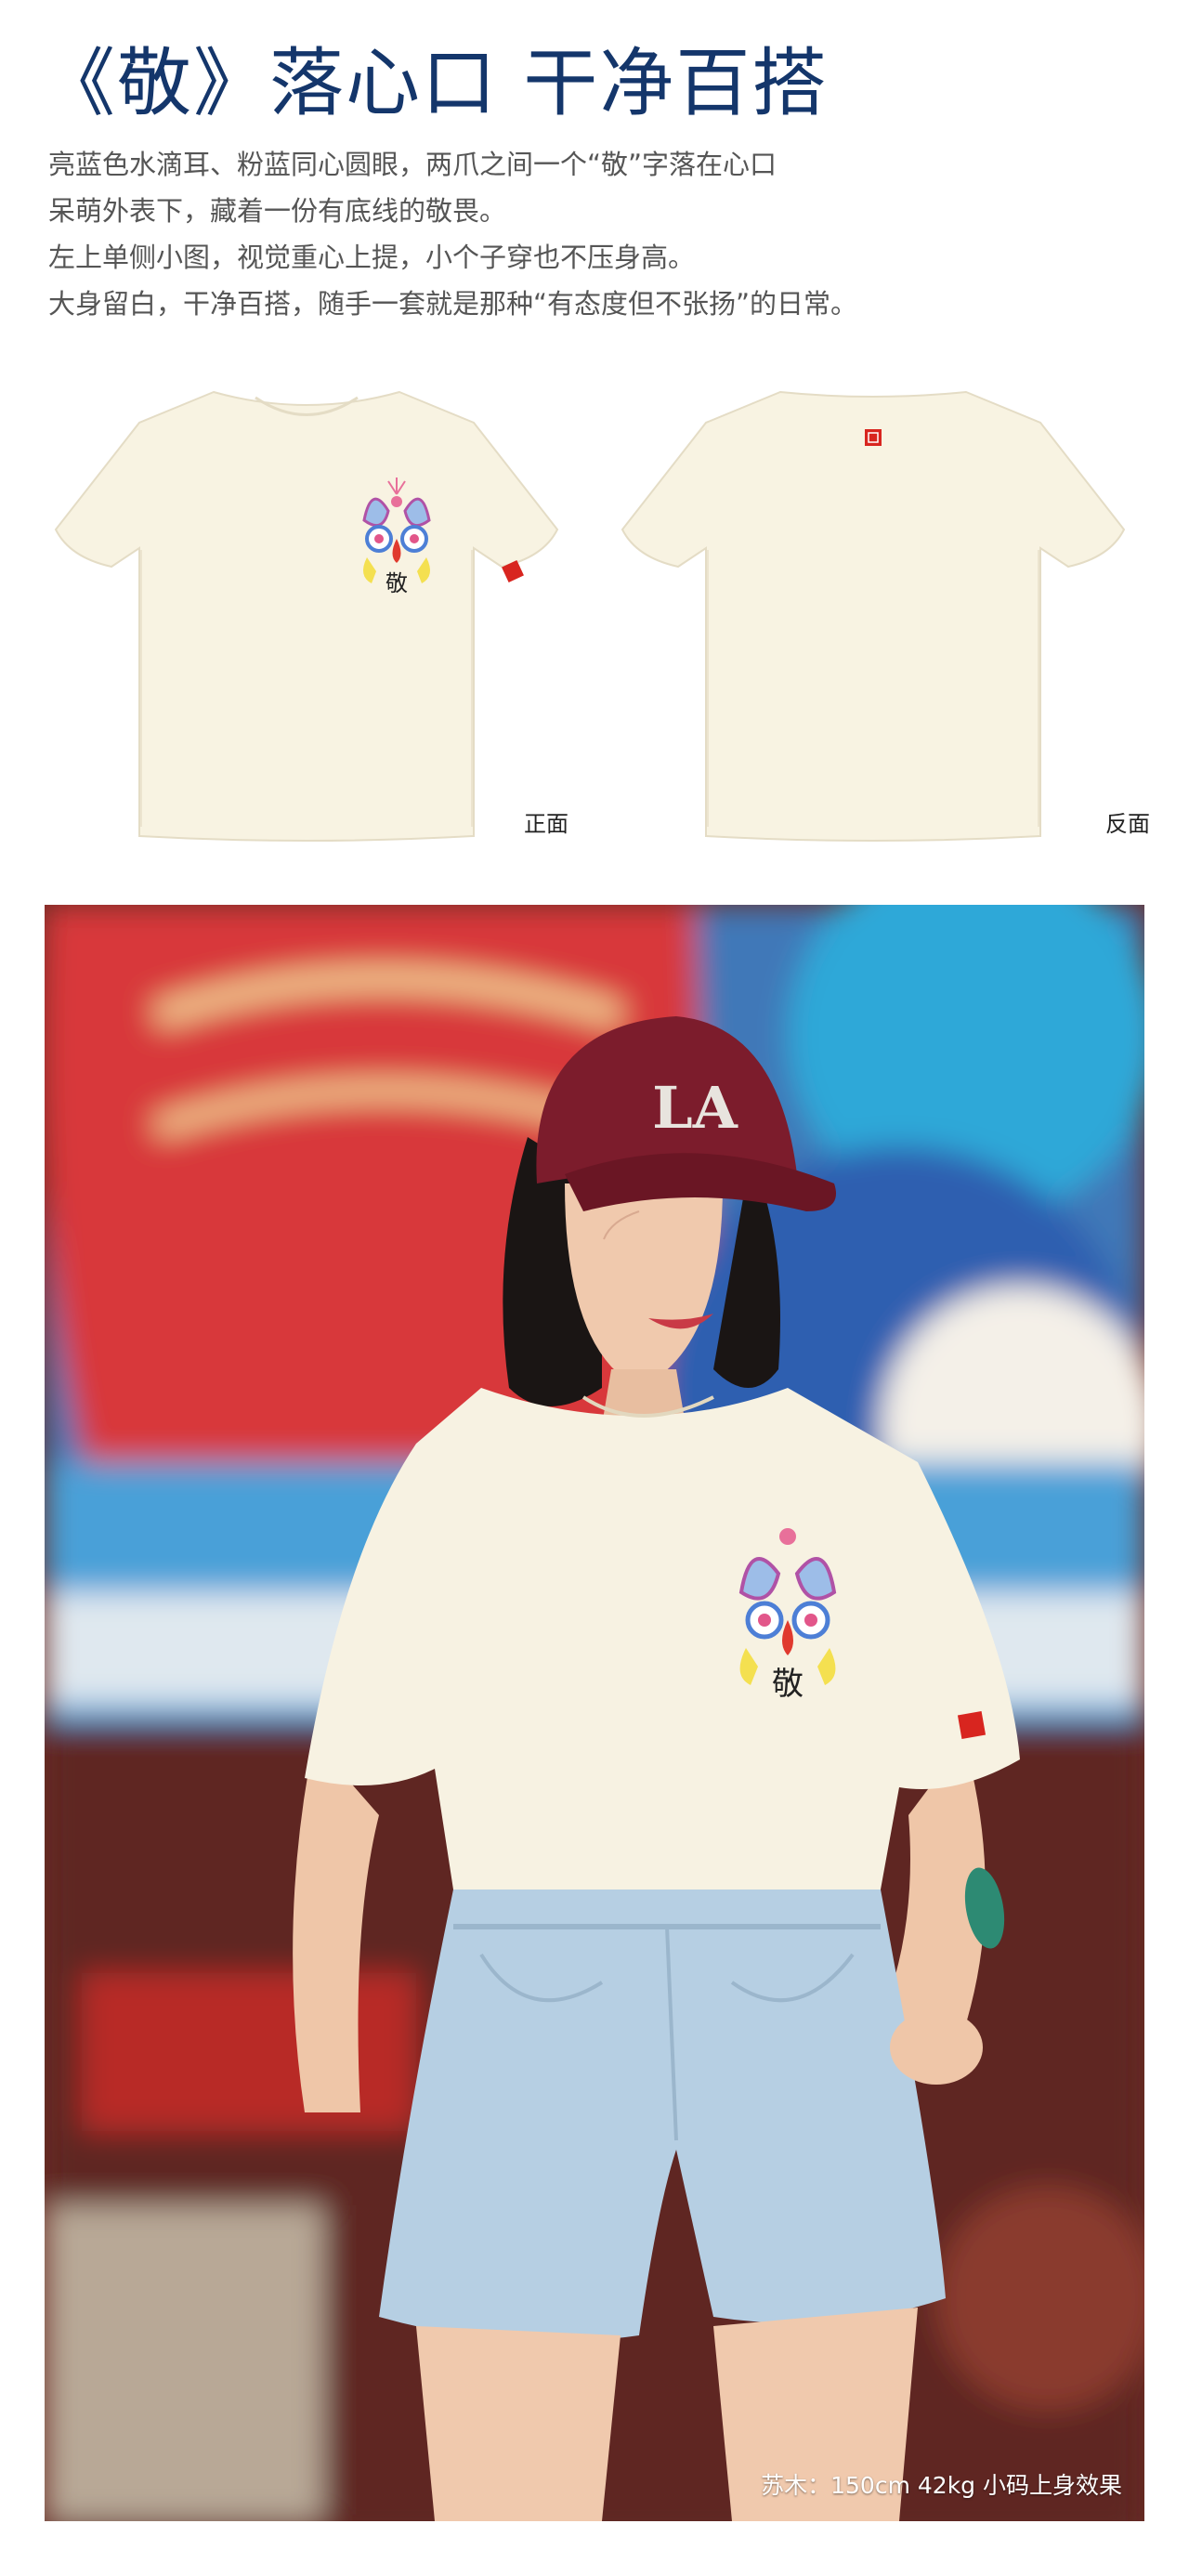 This screenshot has height=2576, width=1189. What do you see at coordinates (546, 824) in the screenshot?
I see `front-label: 正面` at bounding box center [546, 824].